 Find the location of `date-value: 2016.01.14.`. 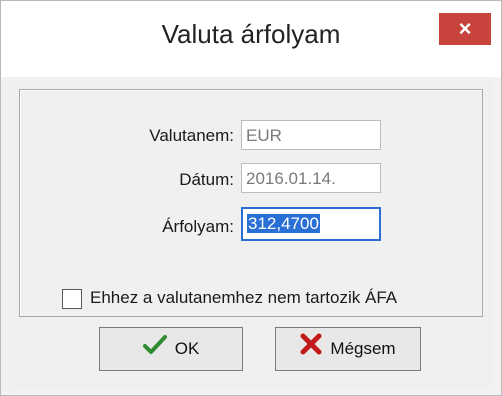

date-value: 2016.01.14. is located at coordinates (291, 178).